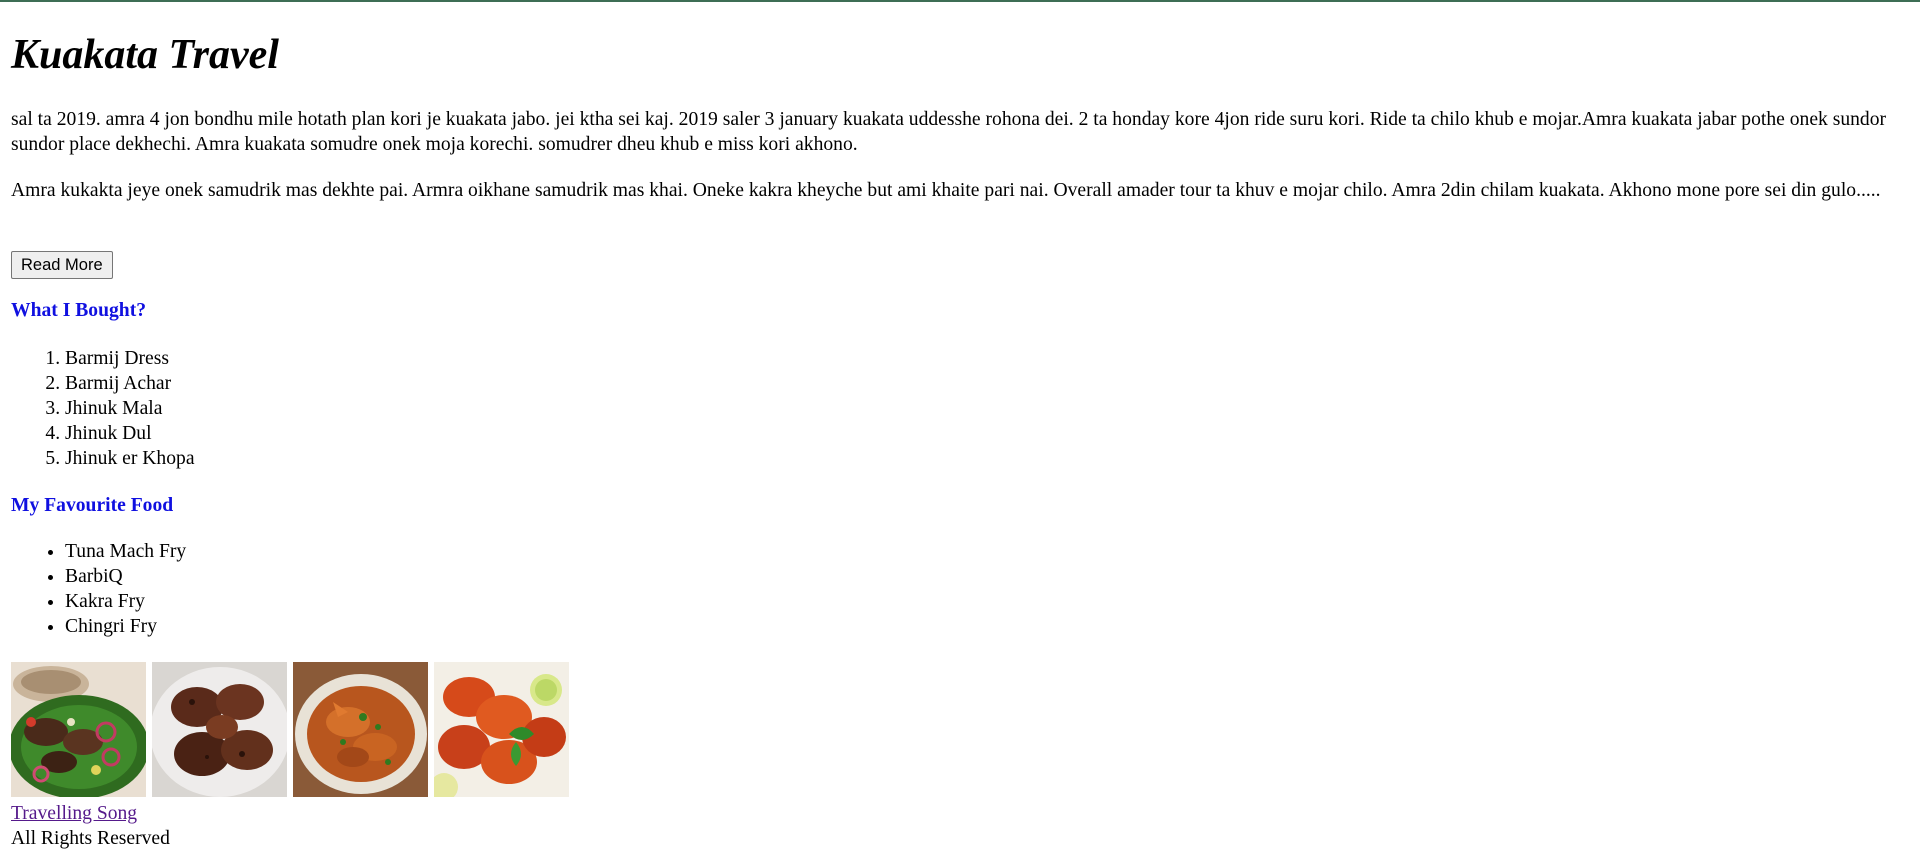 Image resolution: width=1920 pixels, height=856 pixels. What do you see at coordinates (125, 576) in the screenshot?
I see `list-item: BarbiQ` at bounding box center [125, 576].